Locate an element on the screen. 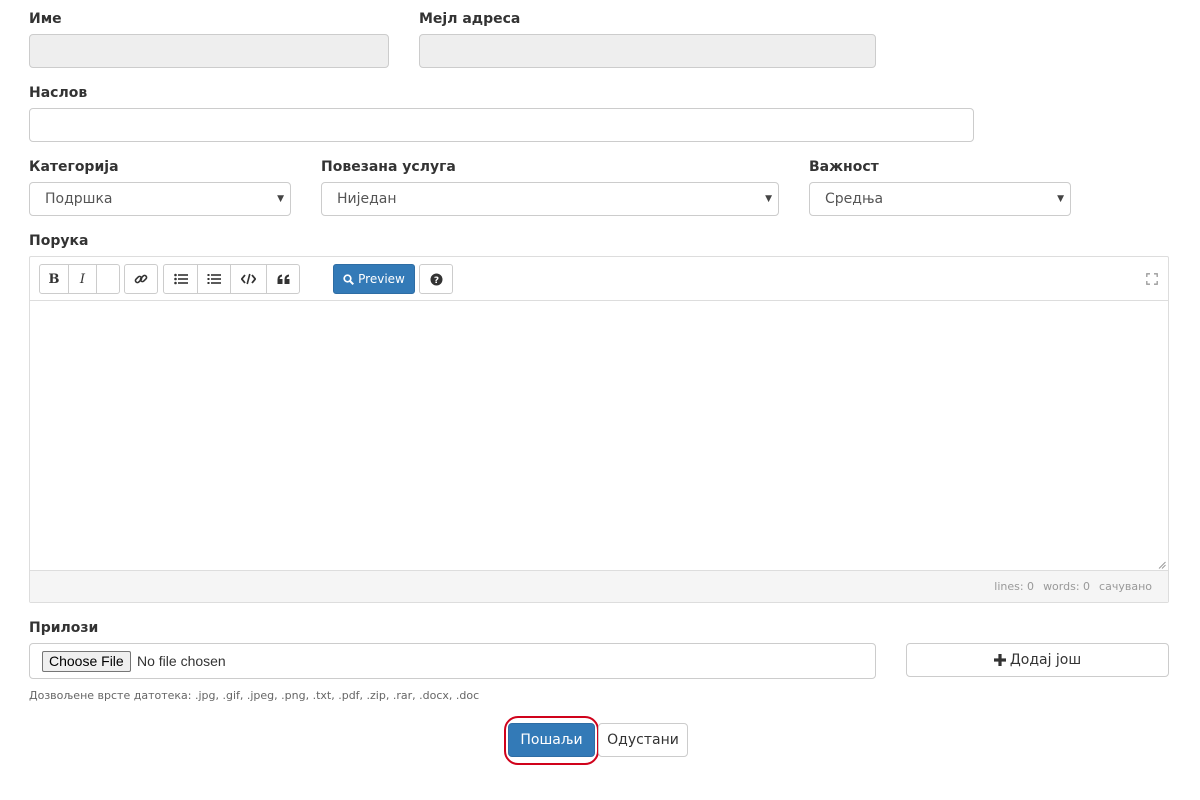  priority-label: Важност is located at coordinates (844, 167).